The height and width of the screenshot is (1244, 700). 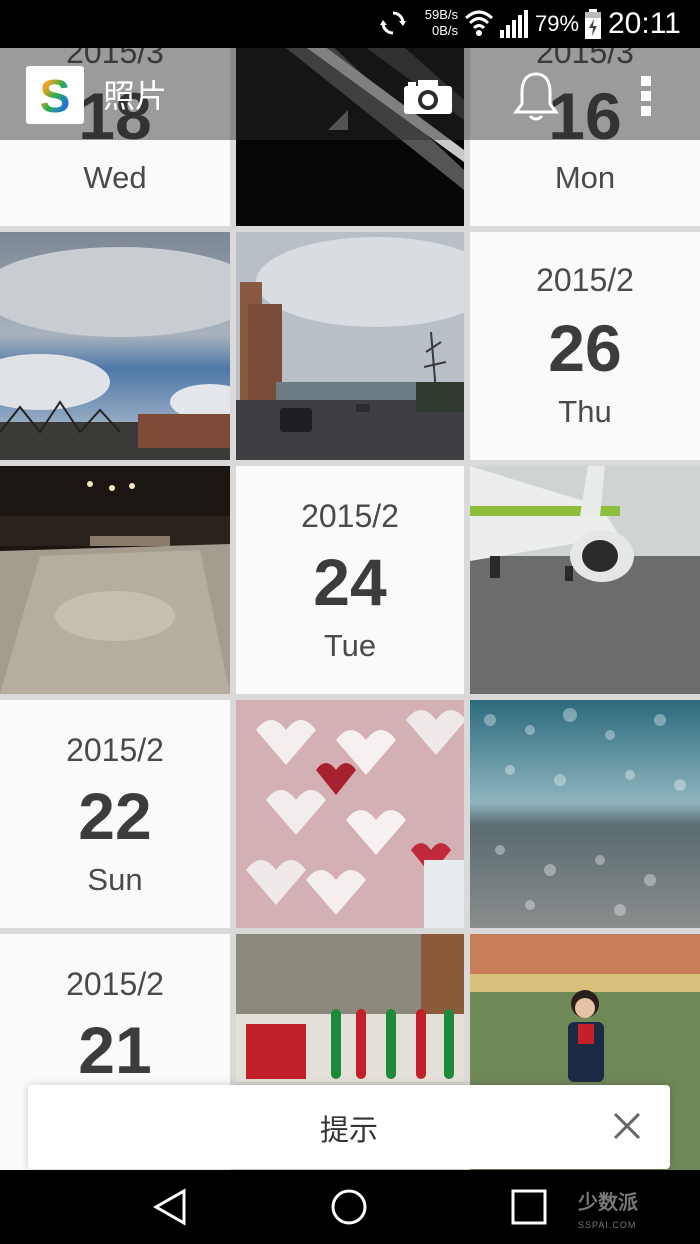 I want to click on date-tile-2015-2-22: 2015/2 22 Sun, so click(x=115, y=814).